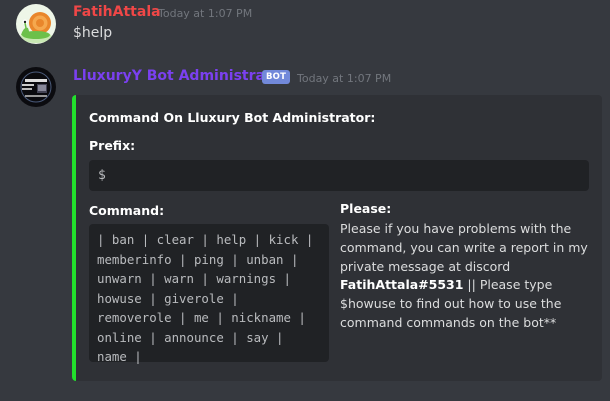 This screenshot has height=401, width=610. Describe the element at coordinates (190, 337) in the screenshot. I see `command-line: online | announce | say |` at that location.